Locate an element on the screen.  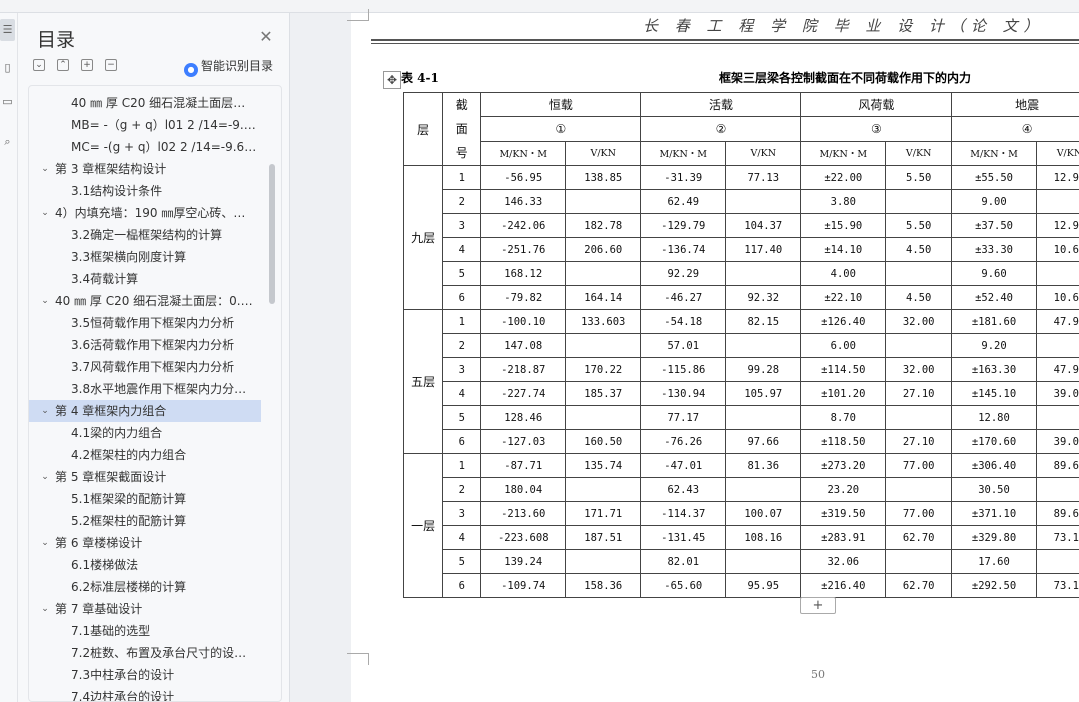
table-cell: -54.18 is located at coordinates (683, 321).